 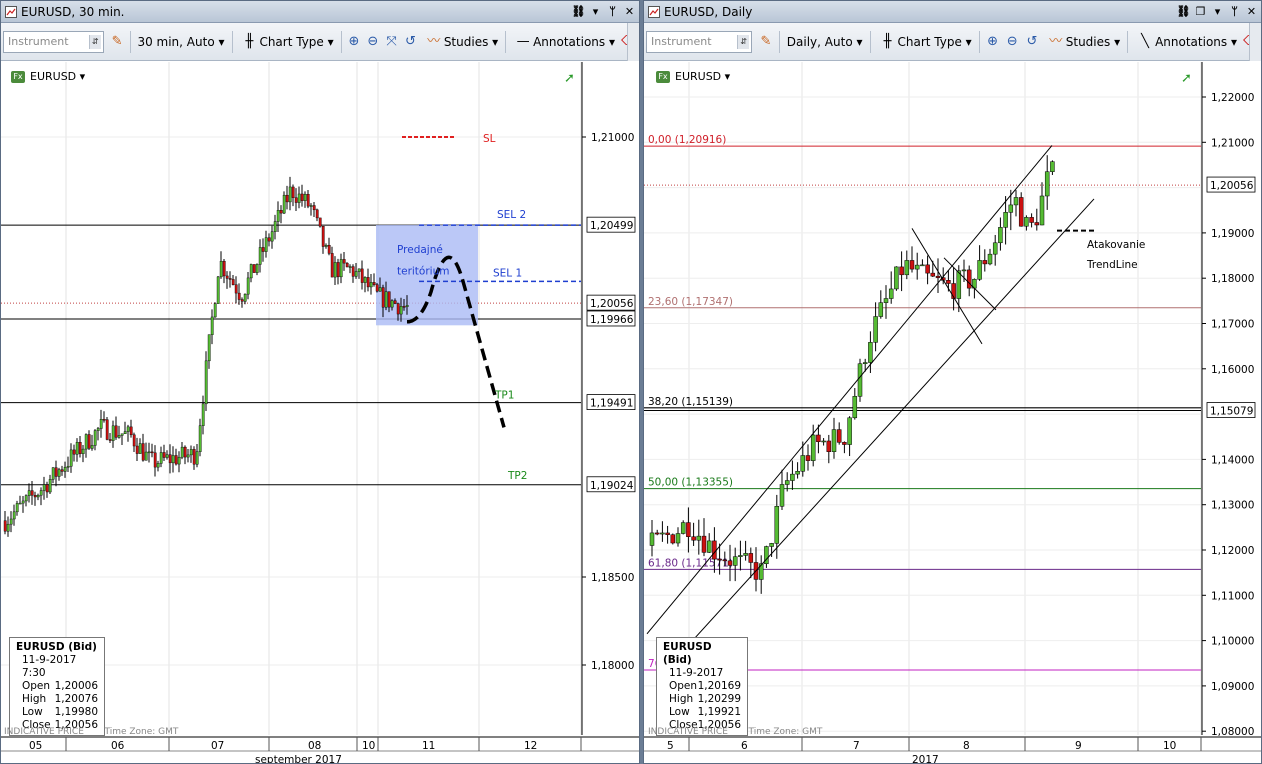 I want to click on annotations-menu: — Annotations ▾, so click(x=564, y=42).